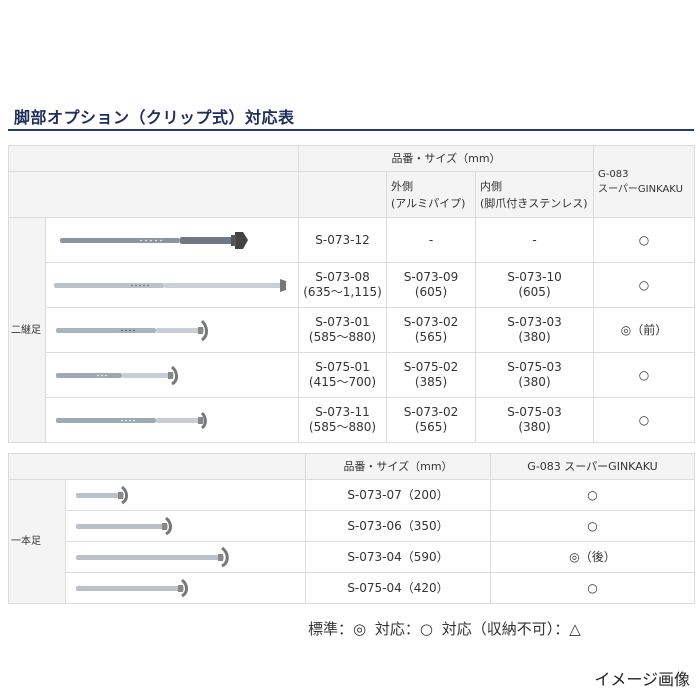 Image resolution: width=700 pixels, height=700 pixels. I want to click on outer-cell: S-073-09 (605), so click(431, 285).